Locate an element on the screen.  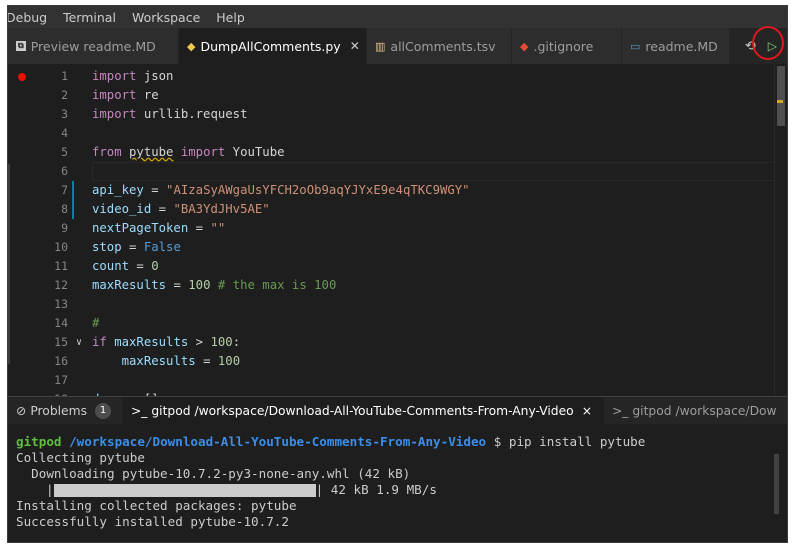
highlight-annotation is located at coordinates (768, 43).